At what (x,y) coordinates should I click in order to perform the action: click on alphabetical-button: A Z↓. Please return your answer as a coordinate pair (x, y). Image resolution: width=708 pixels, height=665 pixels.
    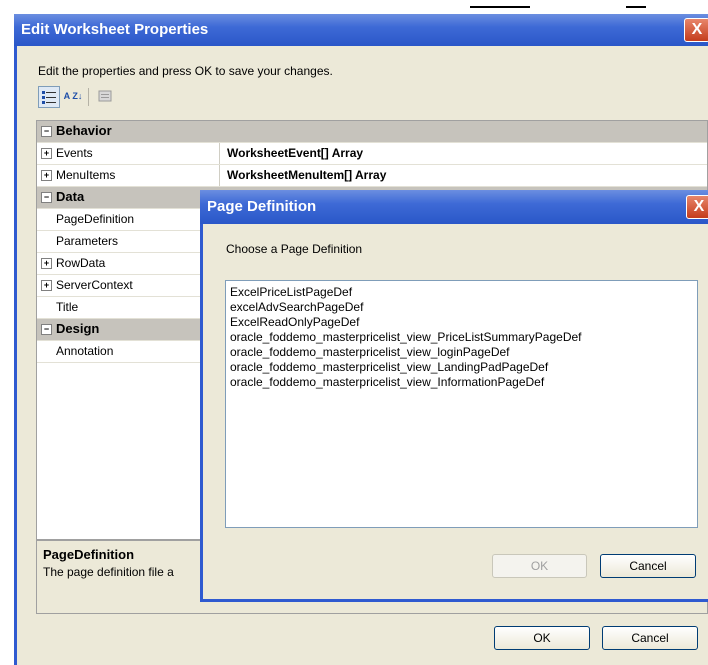
    Looking at the image, I should click on (73, 97).